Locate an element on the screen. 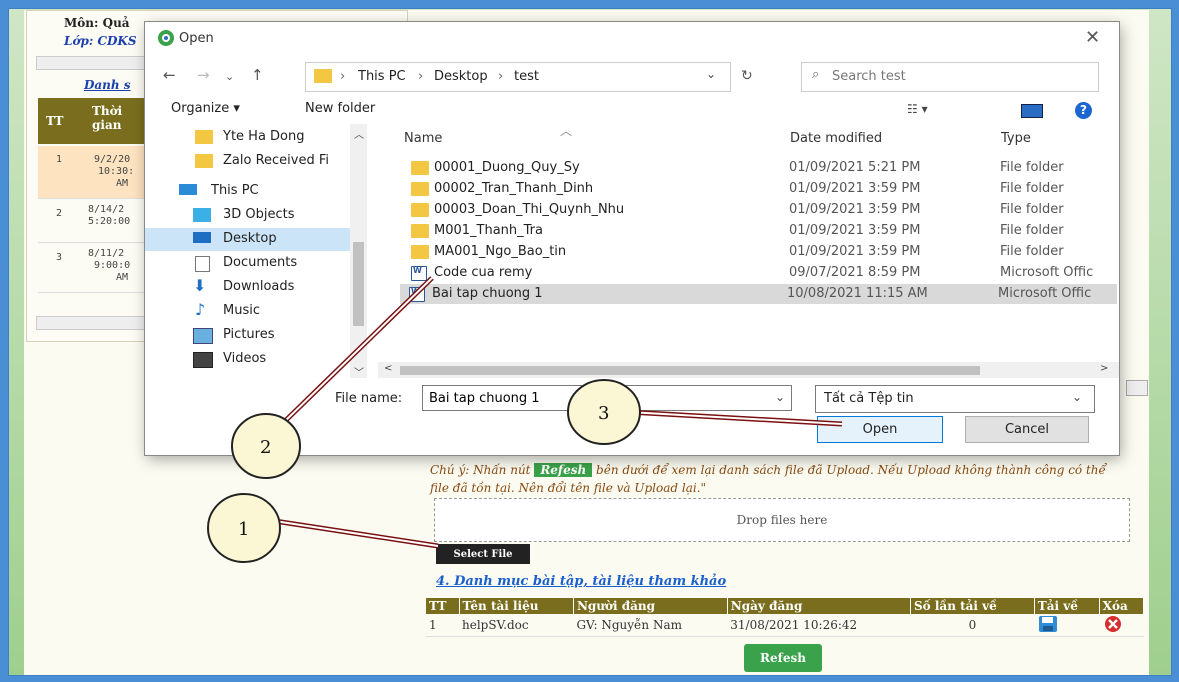  address-bar: › This PC › Desktop › test ⌄ is located at coordinates (518, 77).